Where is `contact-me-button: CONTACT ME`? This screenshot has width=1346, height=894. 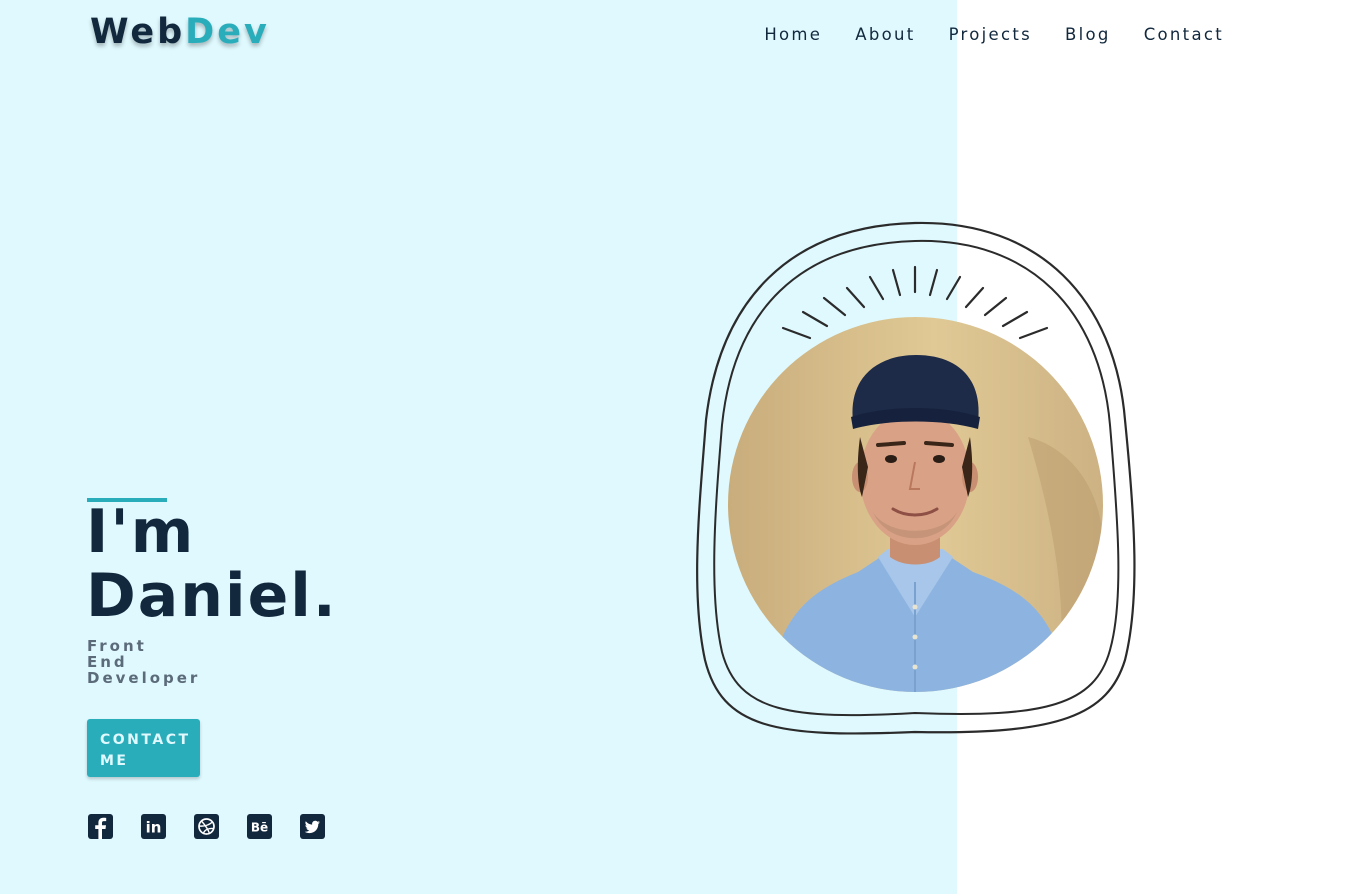
contact-me-button: CONTACT ME is located at coordinates (143, 748).